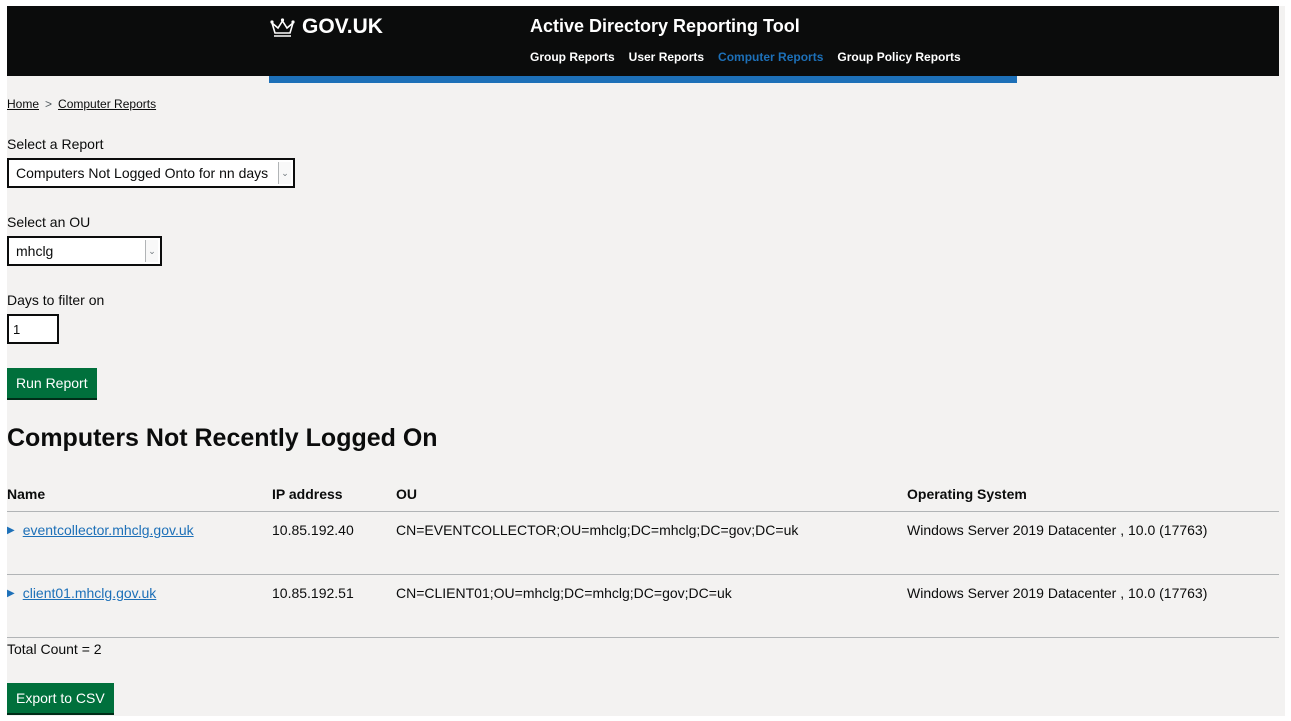 The height and width of the screenshot is (721, 1291). I want to click on computer-link: eventcollector.mhclg.gov.uk, so click(108, 530).